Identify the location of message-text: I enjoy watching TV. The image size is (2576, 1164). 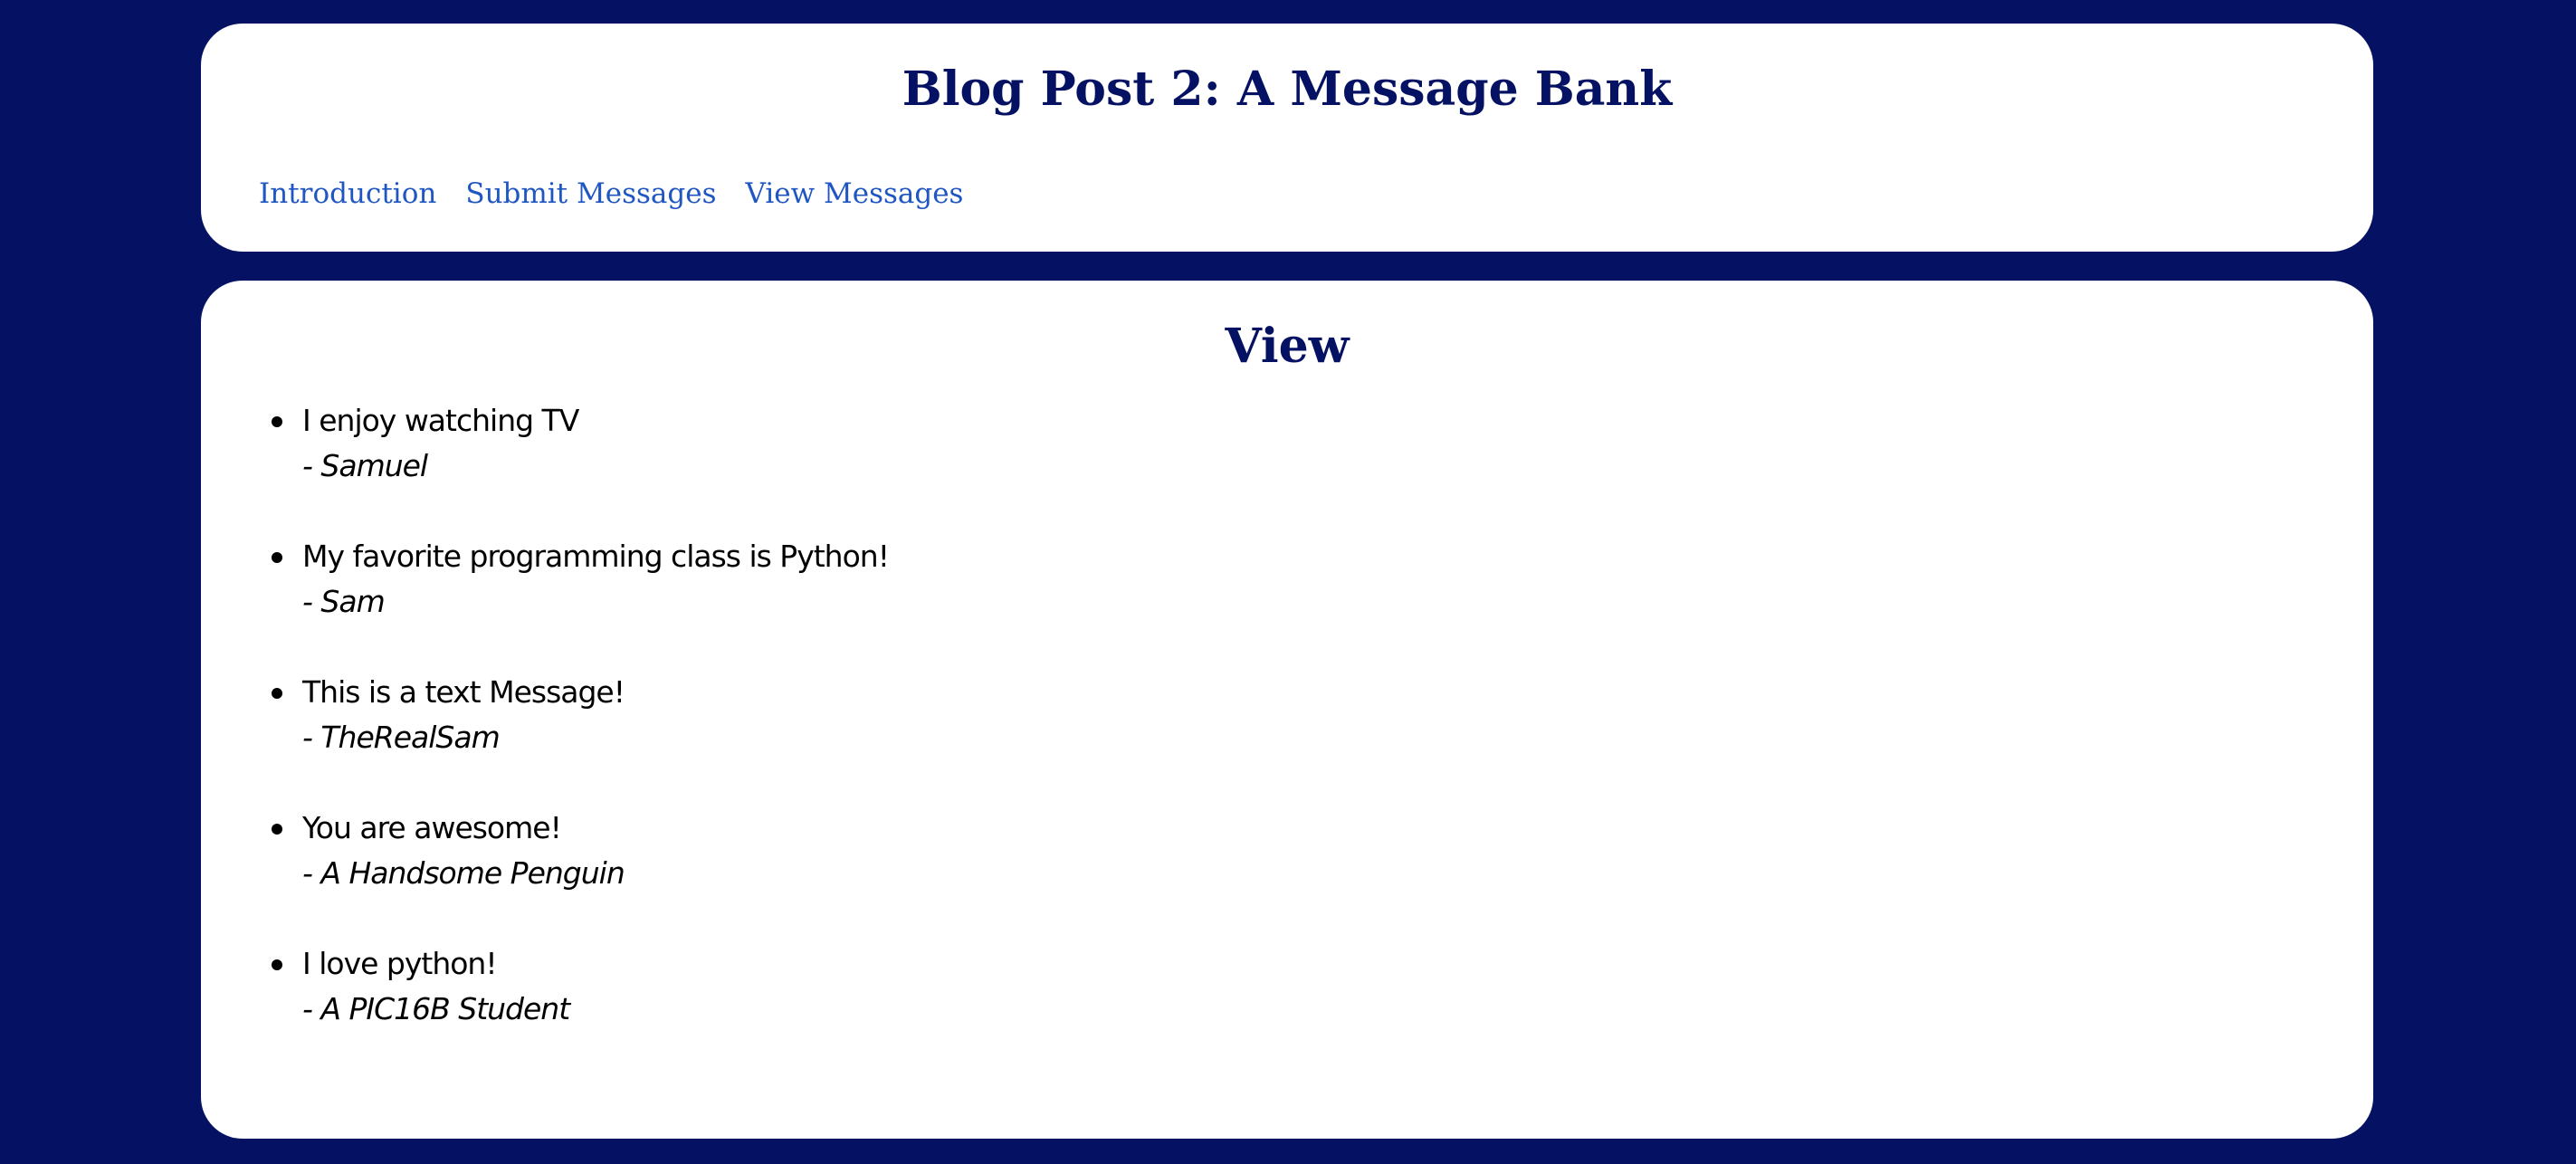
(441, 420).